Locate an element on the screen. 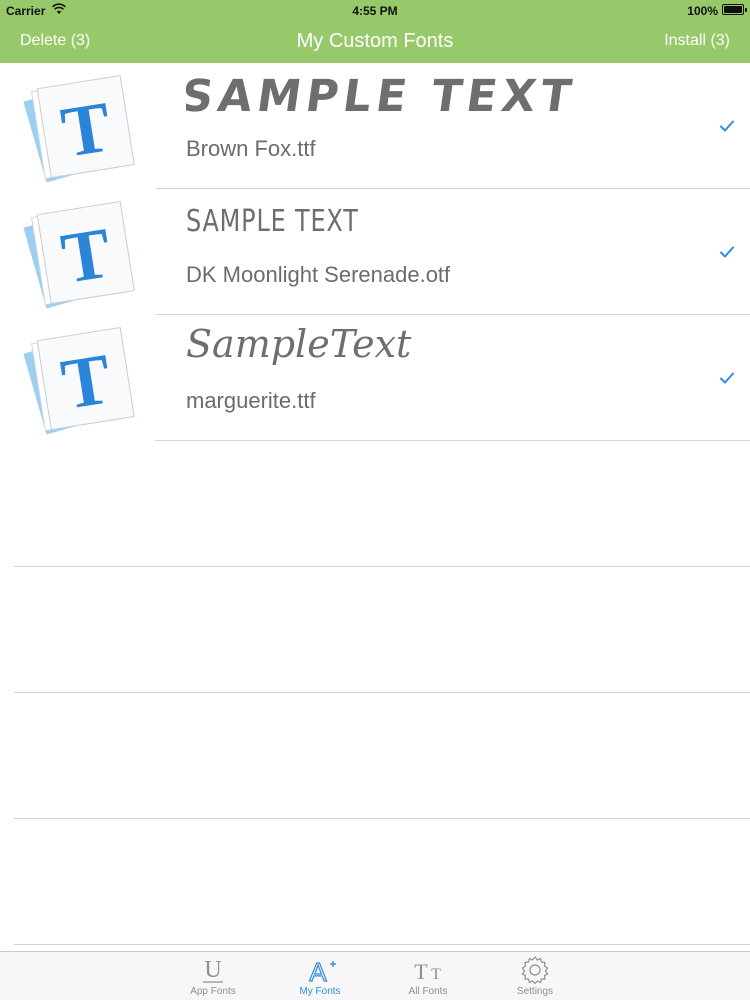 The height and width of the screenshot is (1000, 750). all-fonts-icon: T T is located at coordinates (427, 971).